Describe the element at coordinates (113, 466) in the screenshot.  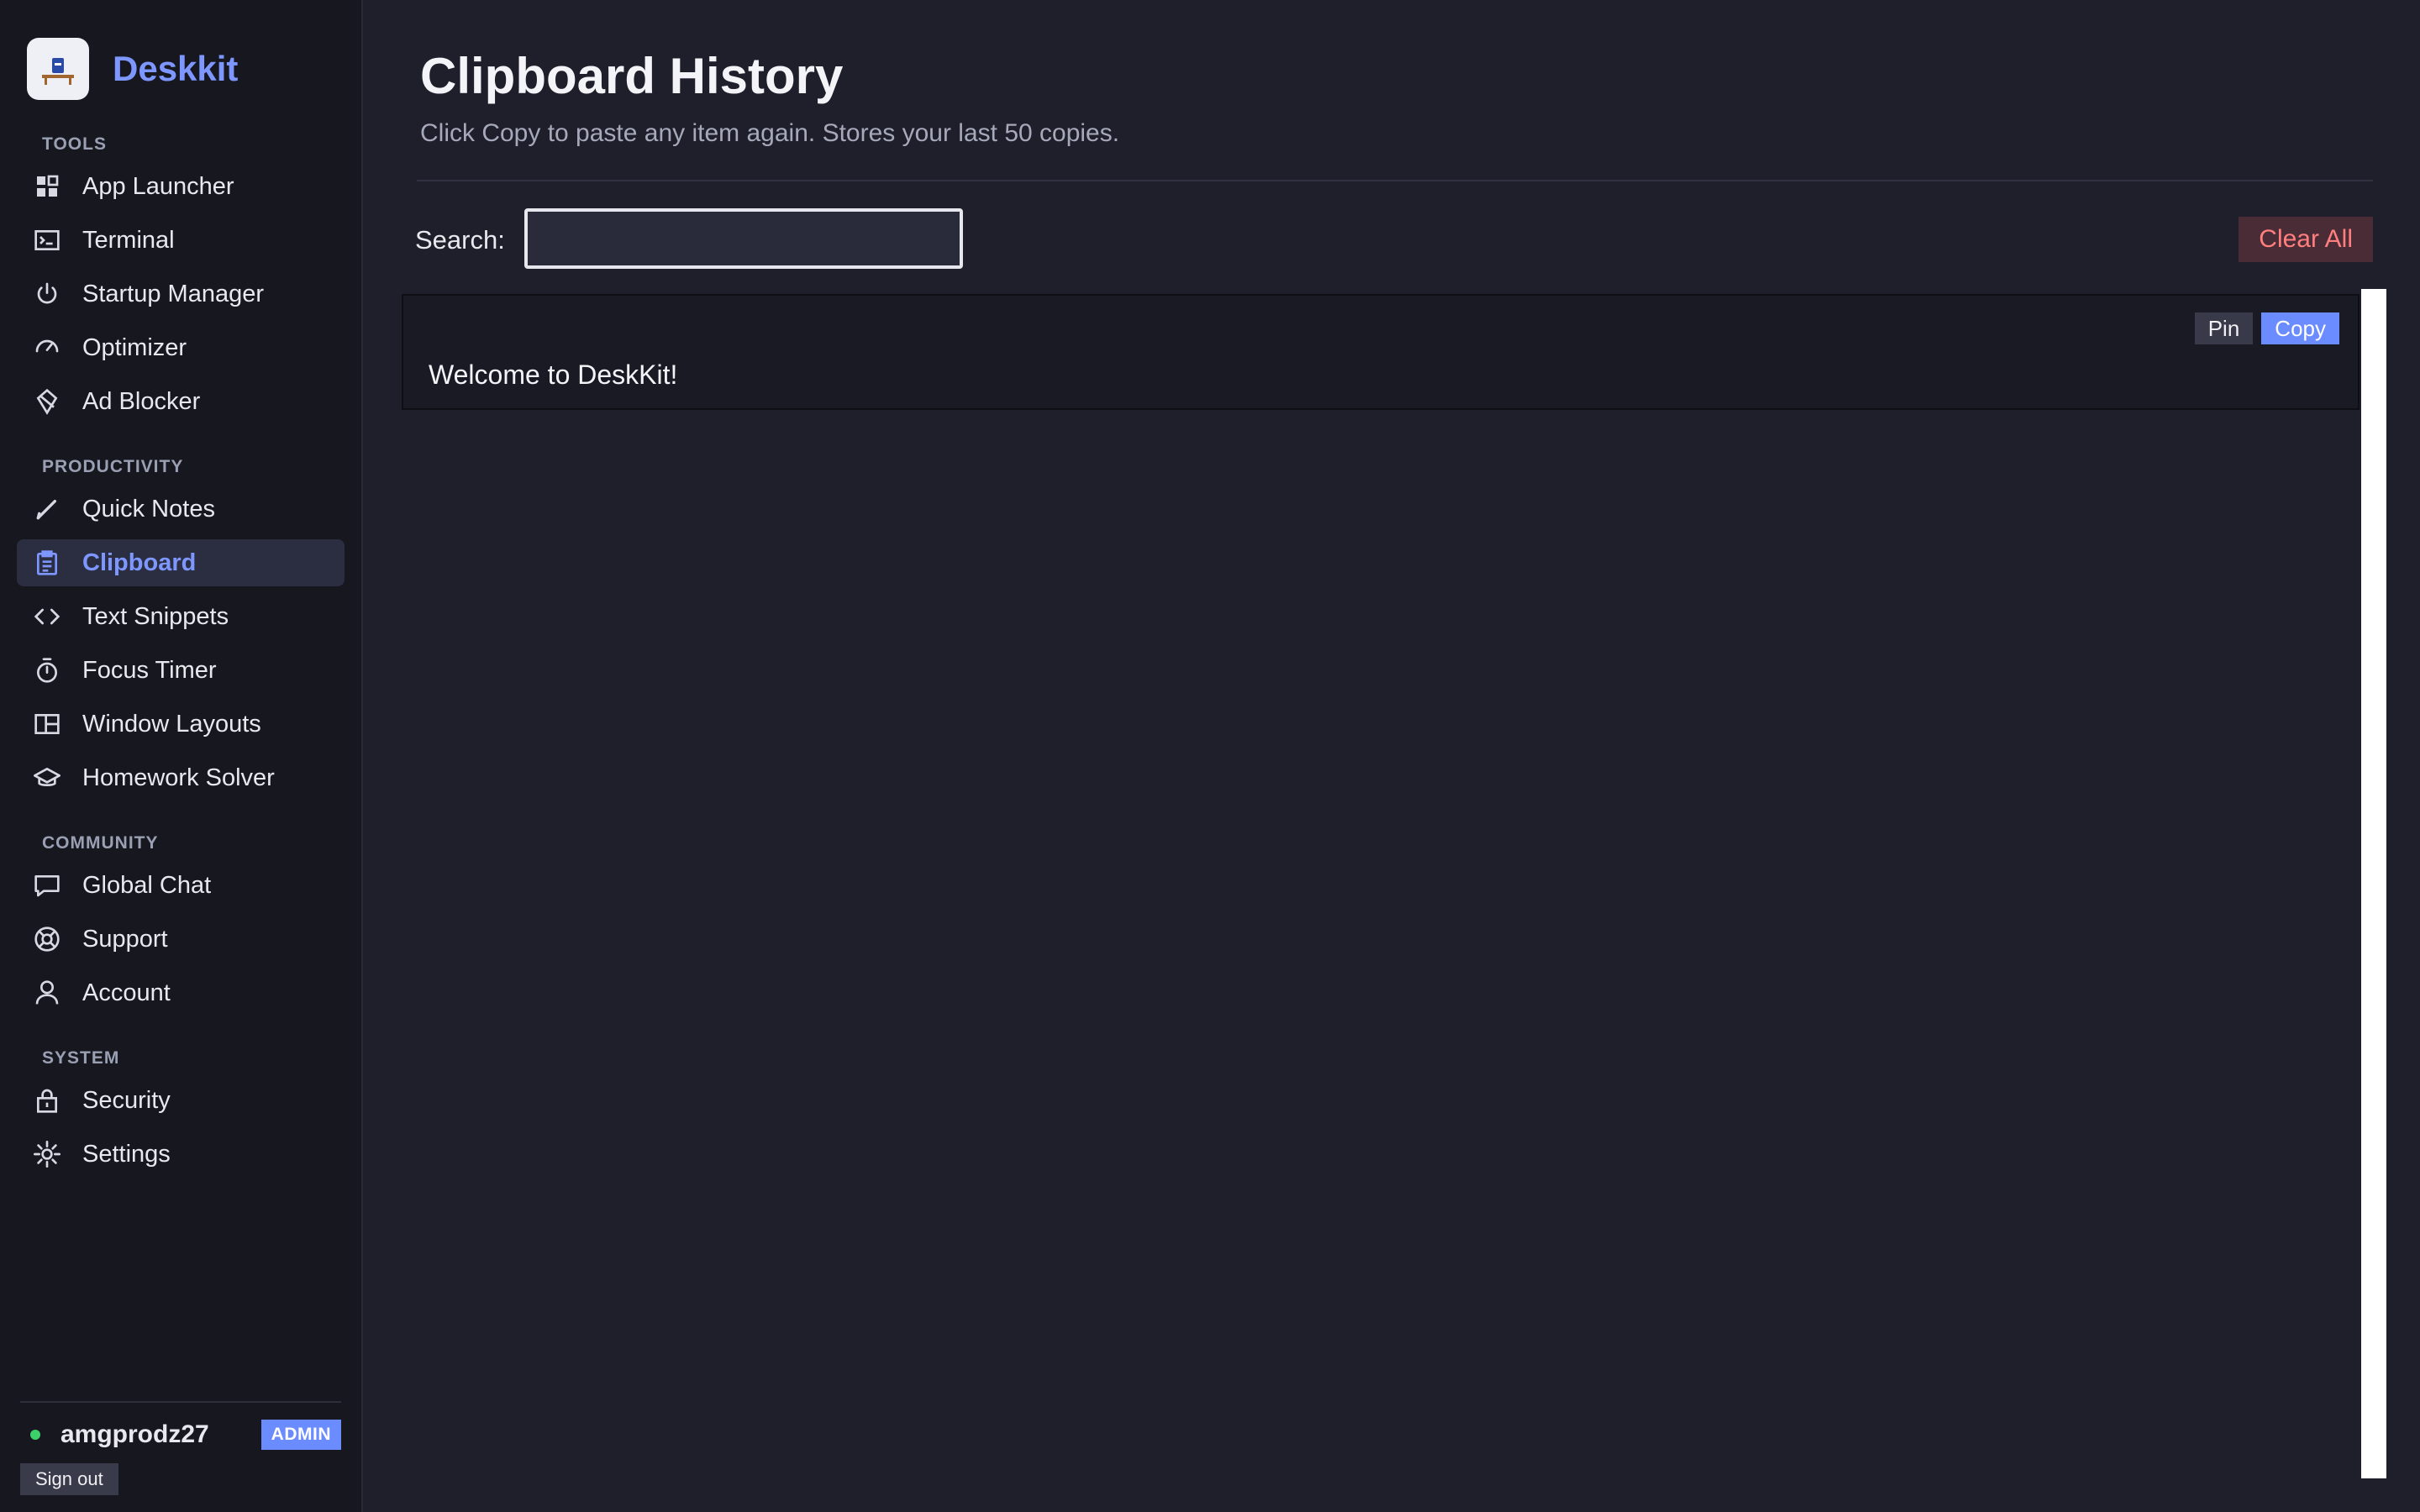
I see `section-label-productivity: PRODUCTIVITY` at that location.